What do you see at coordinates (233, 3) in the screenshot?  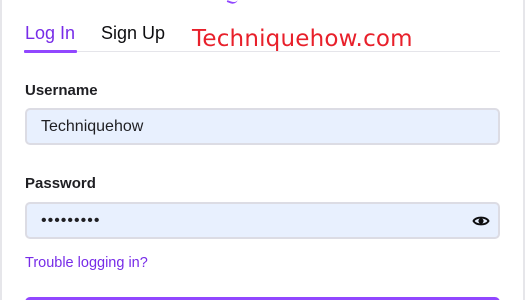 I see `logo-fragment` at bounding box center [233, 3].